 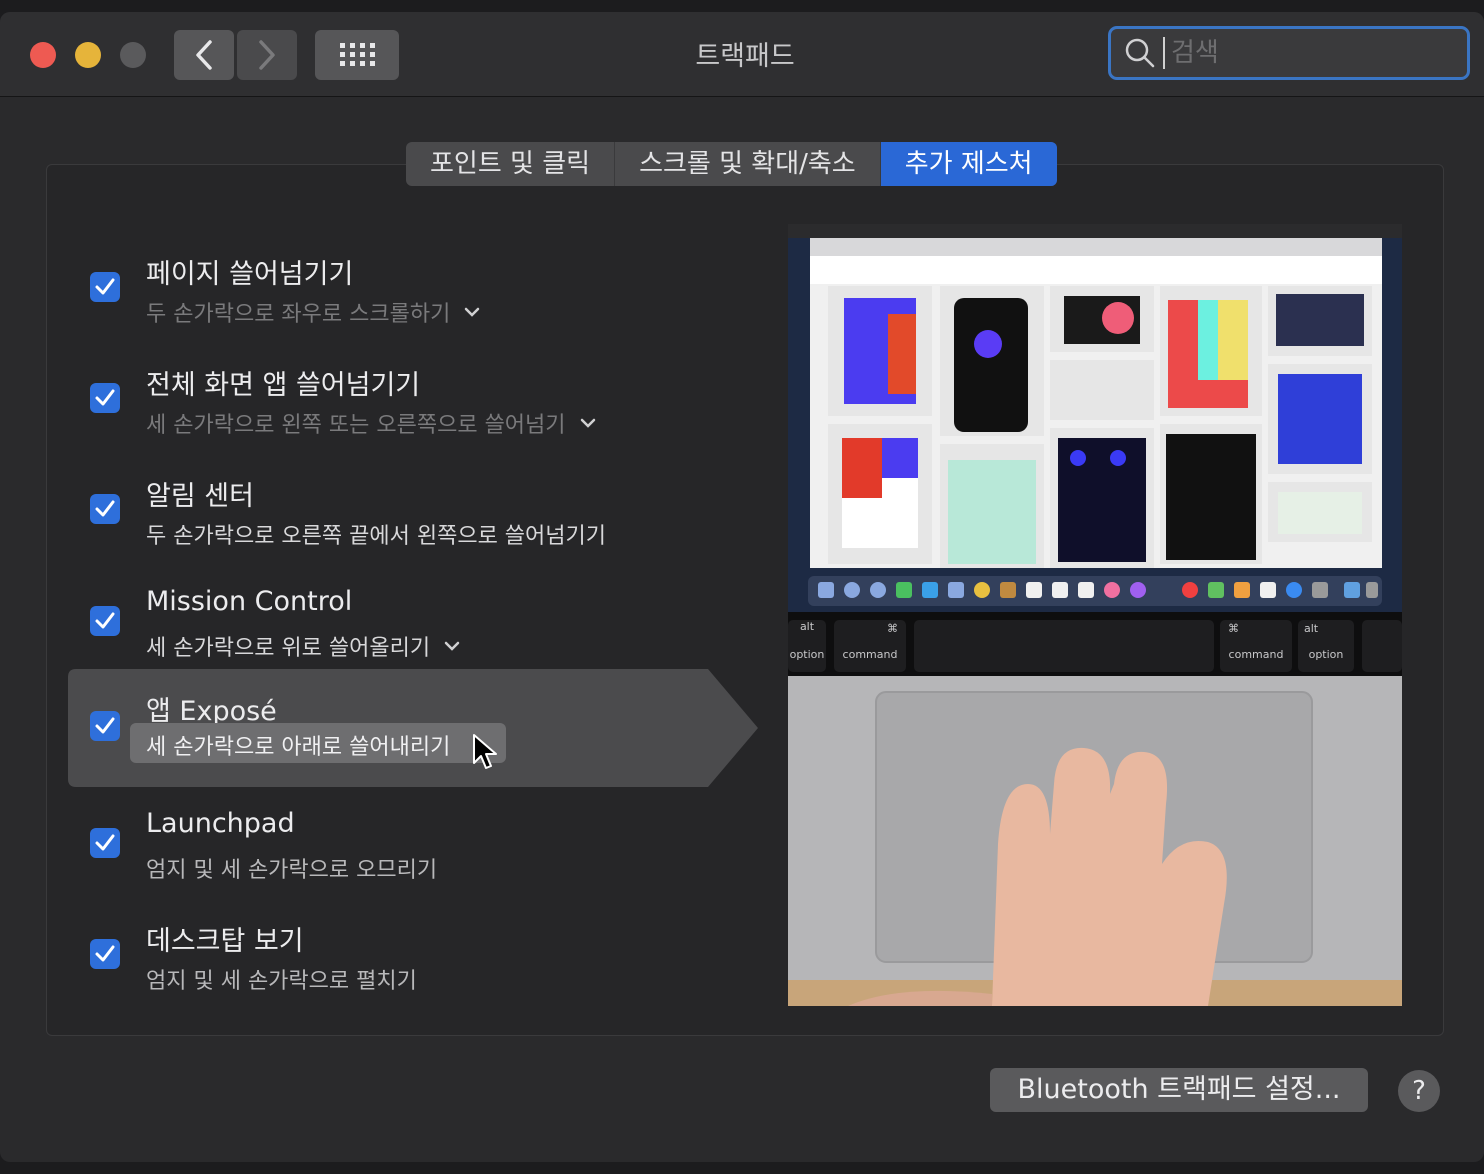 I want to click on gesture-title: Mission Control, so click(x=249, y=601).